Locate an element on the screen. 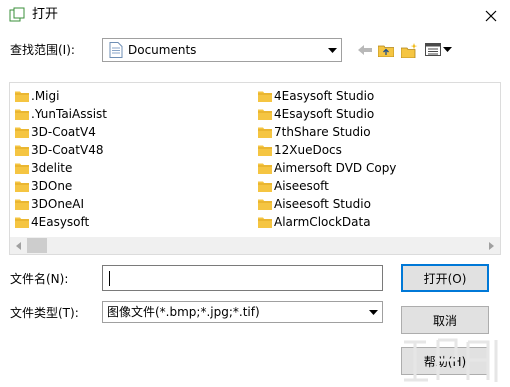  title-bar: 打开 is located at coordinates (255, 15).